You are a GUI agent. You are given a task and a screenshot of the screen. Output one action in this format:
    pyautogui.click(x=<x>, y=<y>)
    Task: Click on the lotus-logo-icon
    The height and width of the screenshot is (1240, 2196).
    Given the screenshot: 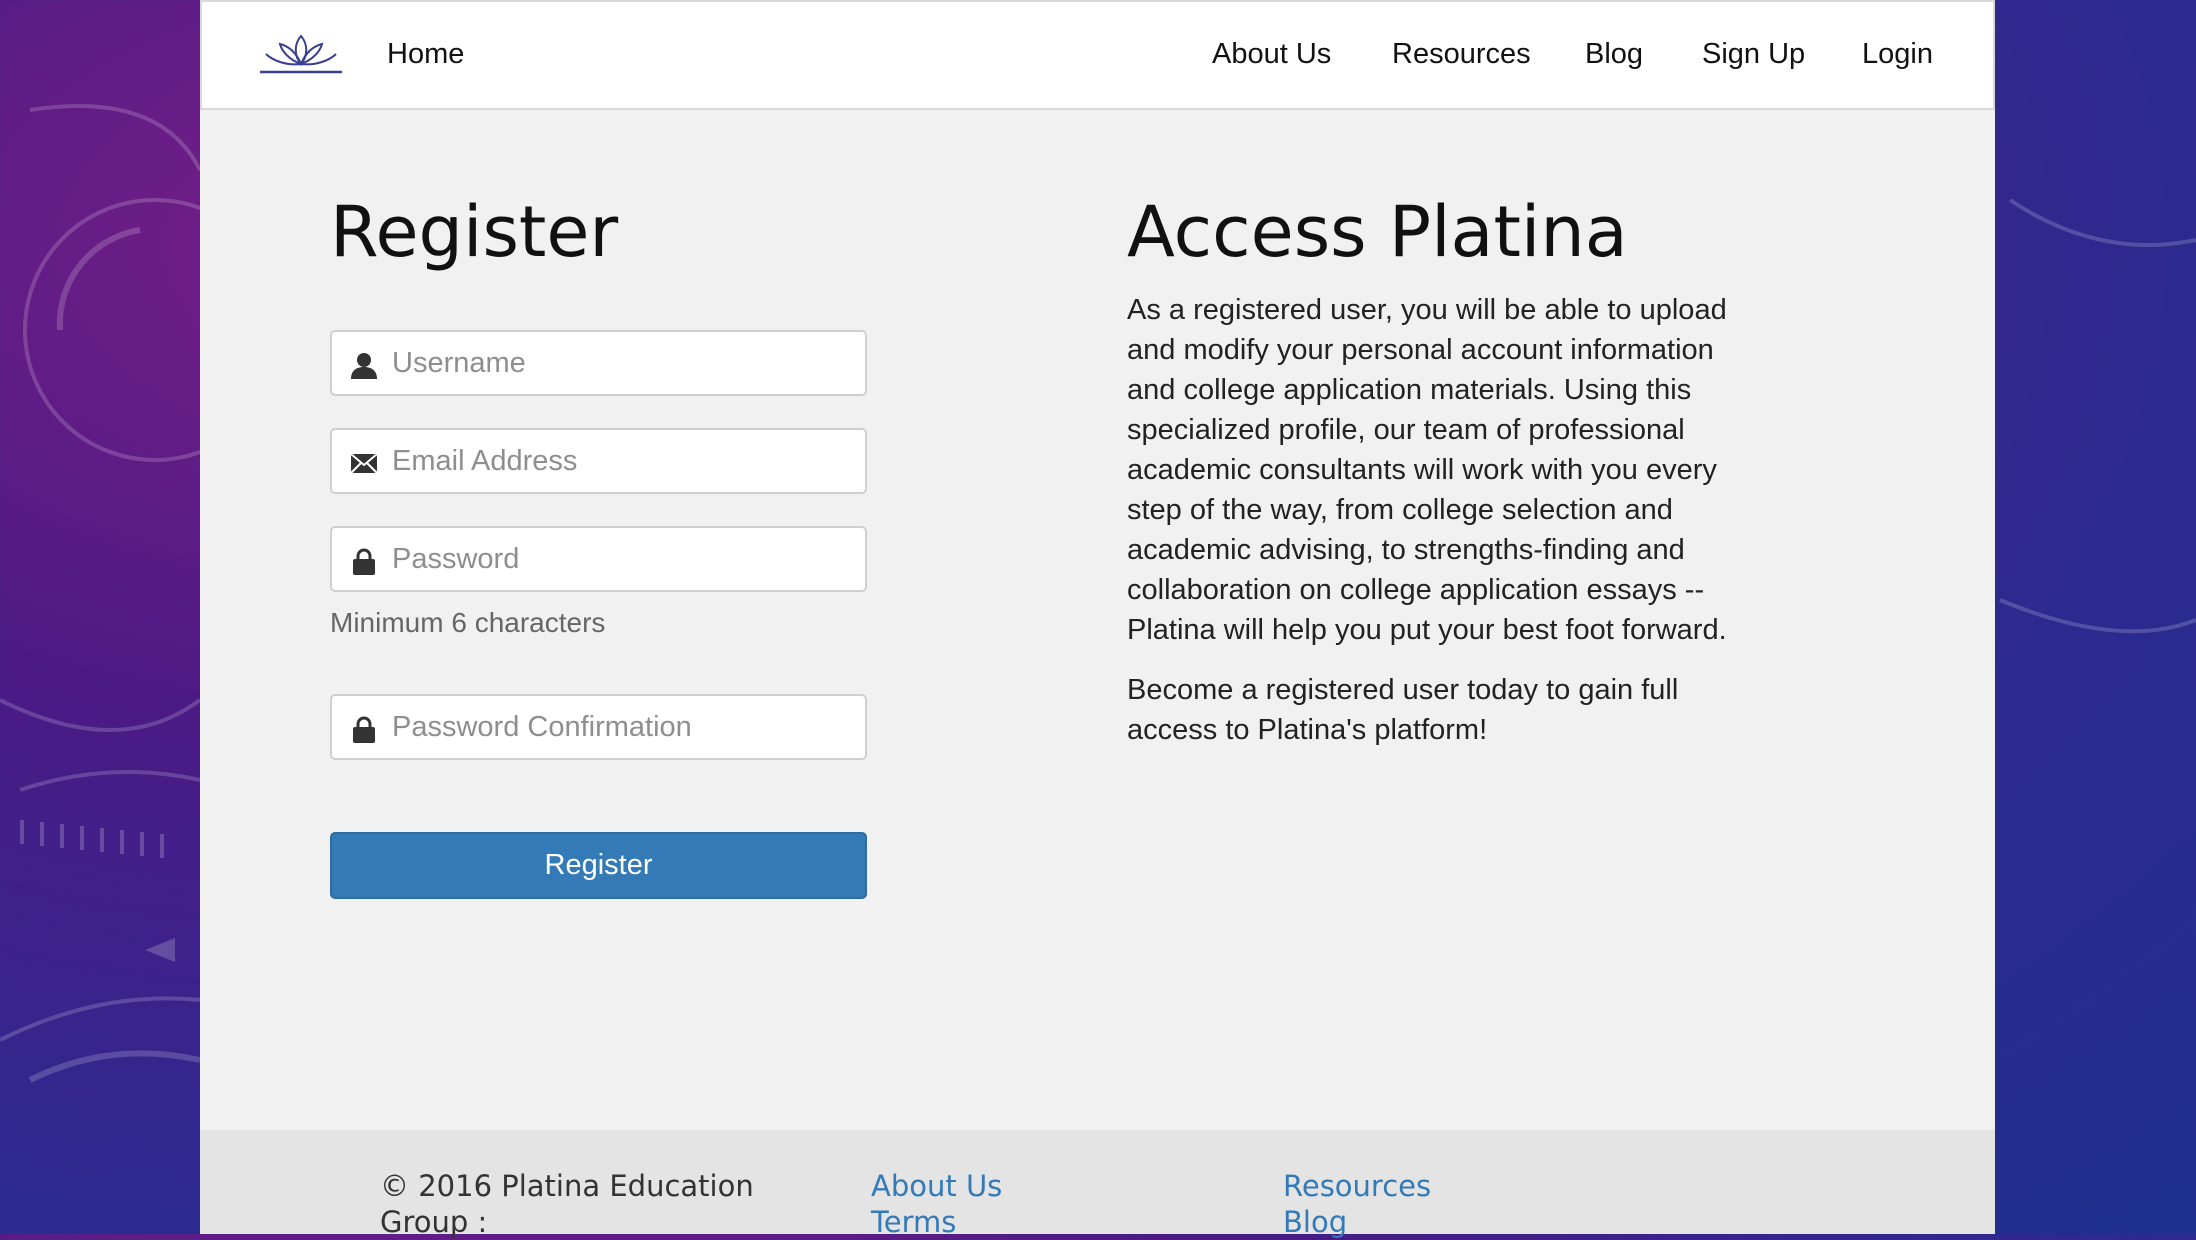 What is the action you would take?
    pyautogui.click(x=301, y=54)
    